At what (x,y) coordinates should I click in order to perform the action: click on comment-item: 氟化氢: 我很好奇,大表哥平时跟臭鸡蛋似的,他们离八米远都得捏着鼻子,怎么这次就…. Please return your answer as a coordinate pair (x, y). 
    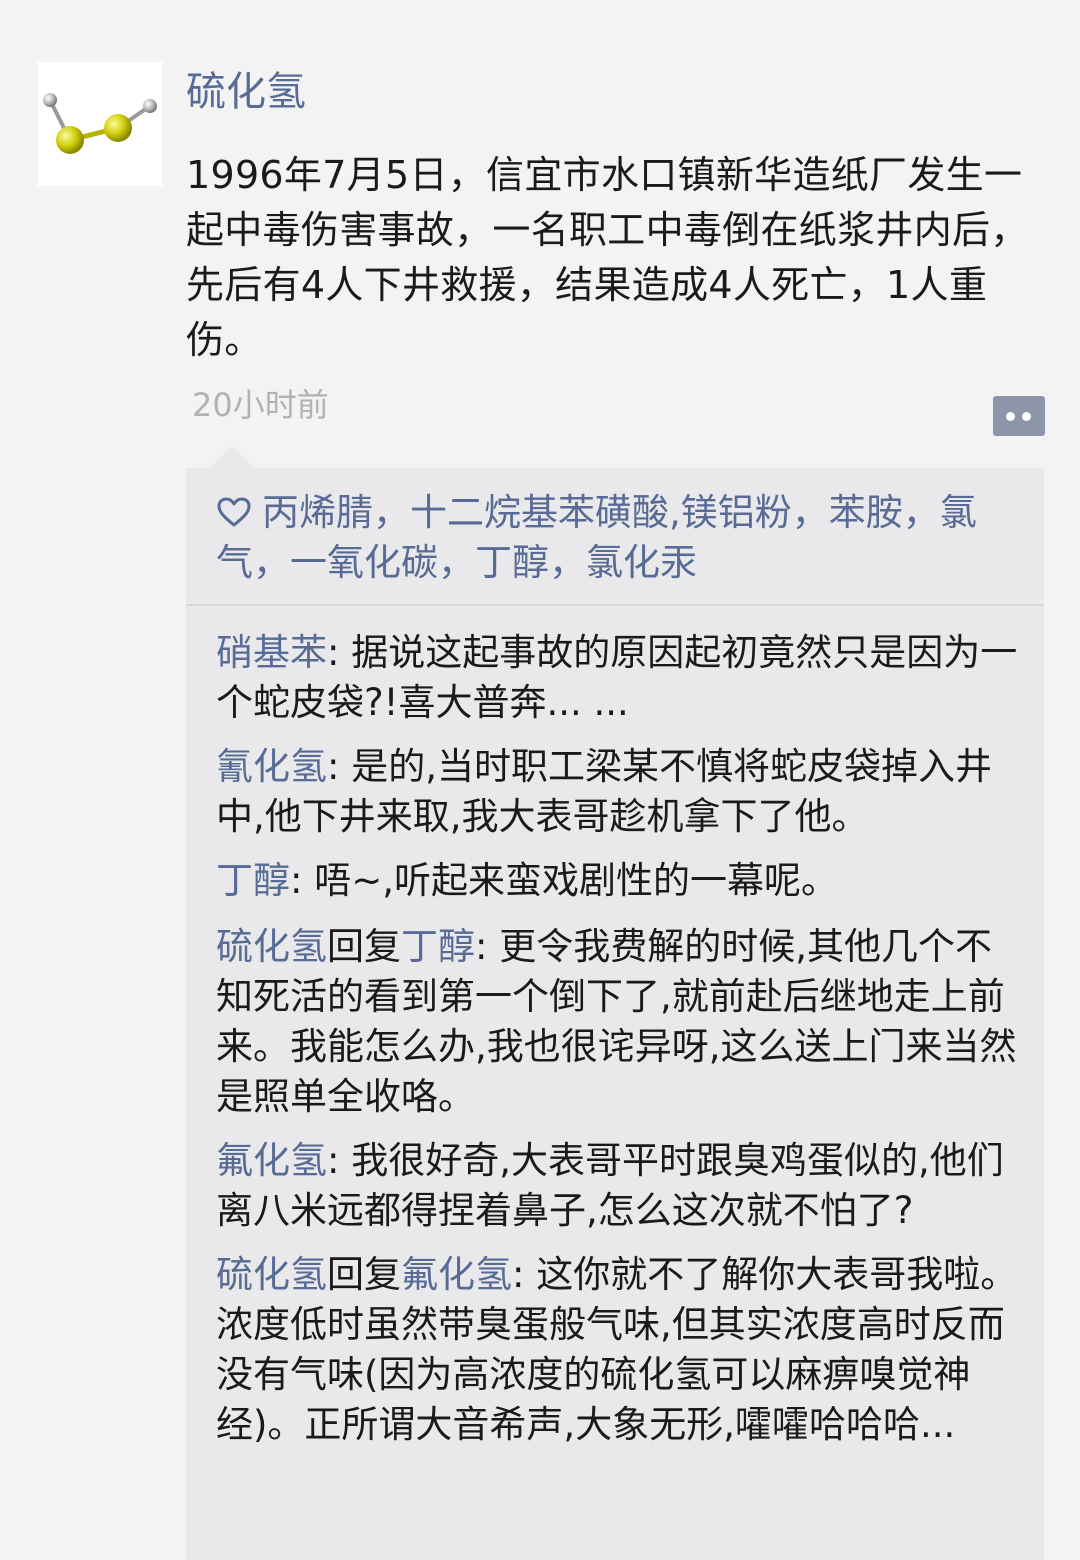
    Looking at the image, I should click on (622, 1186).